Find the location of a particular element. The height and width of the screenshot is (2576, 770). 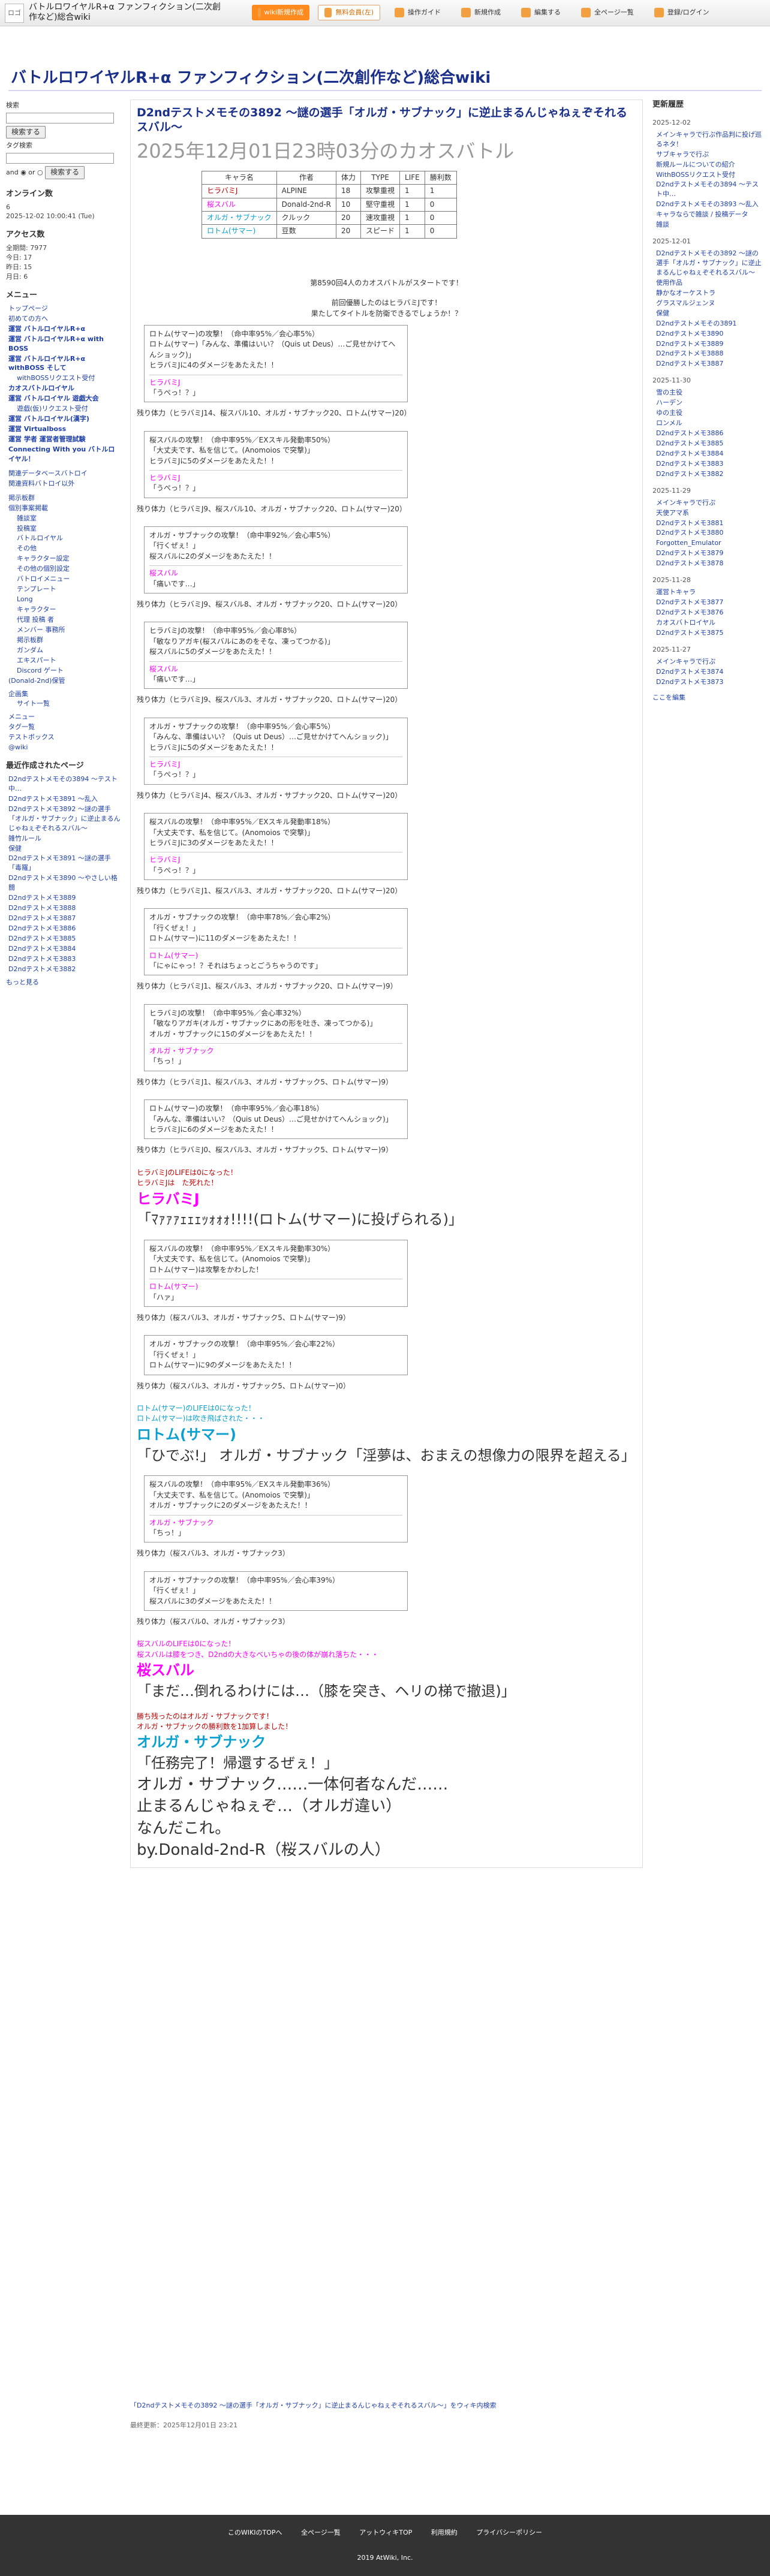

tag-search-button: 検索する is located at coordinates (65, 172).